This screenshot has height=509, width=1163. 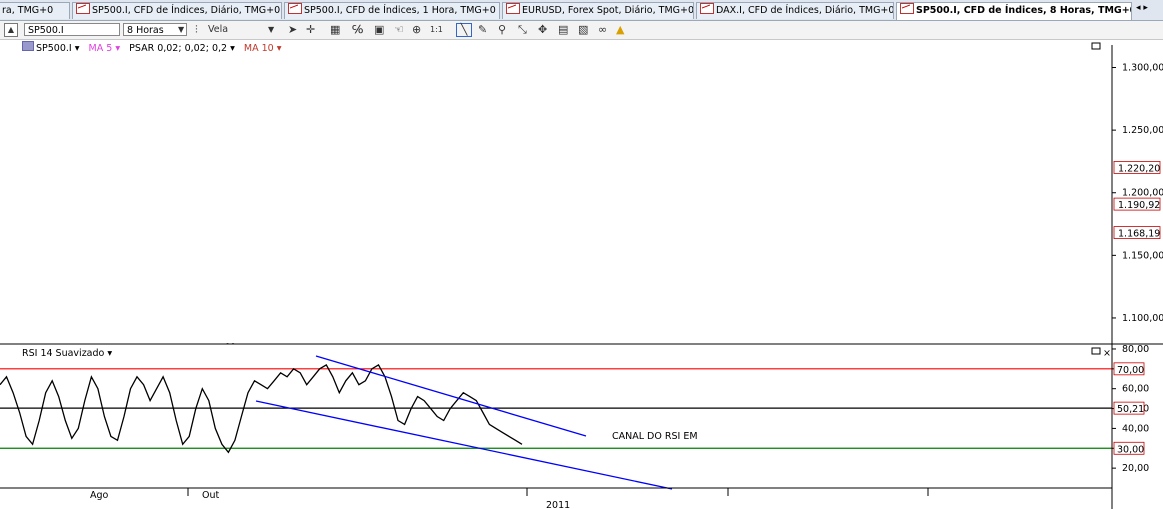 What do you see at coordinates (1142, 8) in the screenshot?
I see `tab-scroll-arrows: ◂ ▸` at bounding box center [1142, 8].